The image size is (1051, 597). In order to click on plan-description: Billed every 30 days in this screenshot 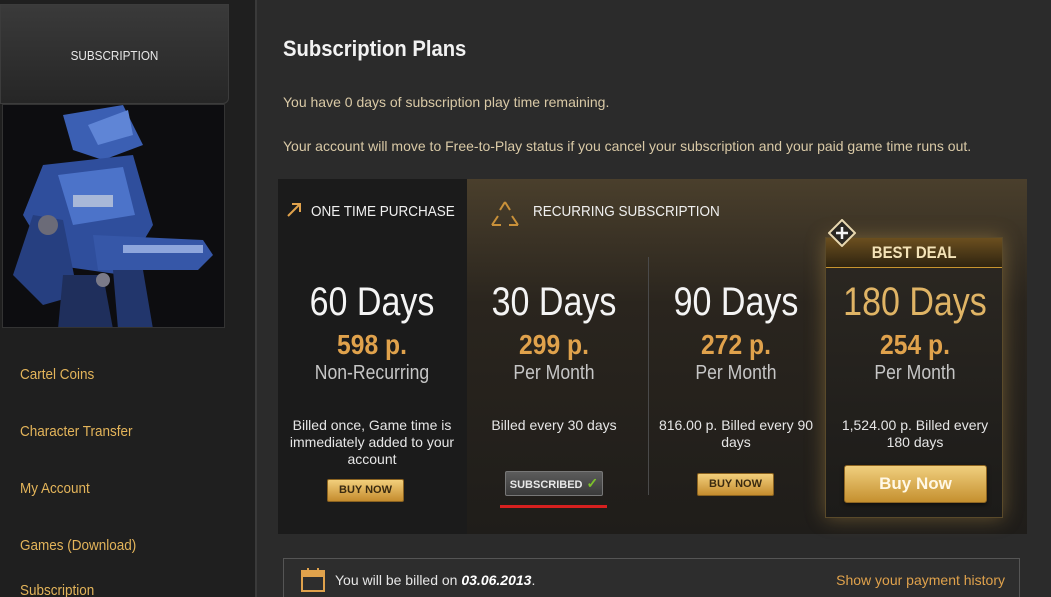, I will do `click(554, 425)`.